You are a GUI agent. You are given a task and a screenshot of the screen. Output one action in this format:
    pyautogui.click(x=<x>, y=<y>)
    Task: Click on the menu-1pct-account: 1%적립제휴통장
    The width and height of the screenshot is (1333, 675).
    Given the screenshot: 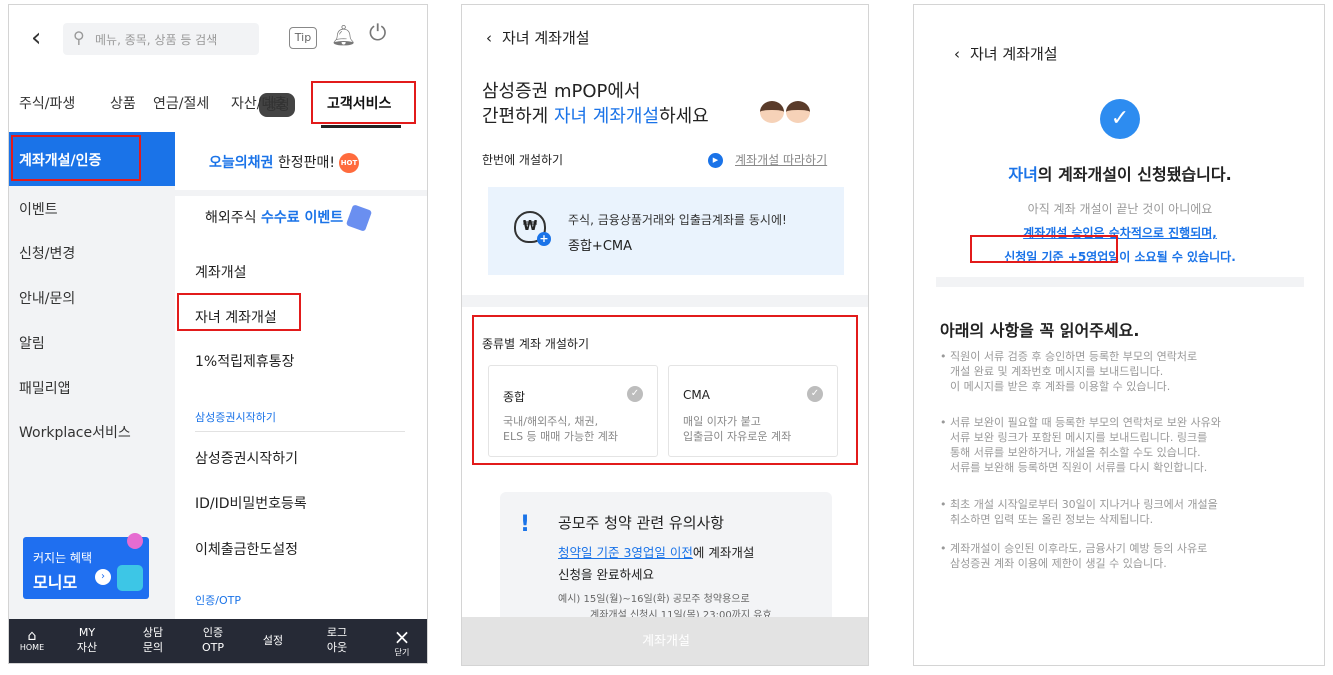 What is the action you would take?
    pyautogui.click(x=245, y=361)
    